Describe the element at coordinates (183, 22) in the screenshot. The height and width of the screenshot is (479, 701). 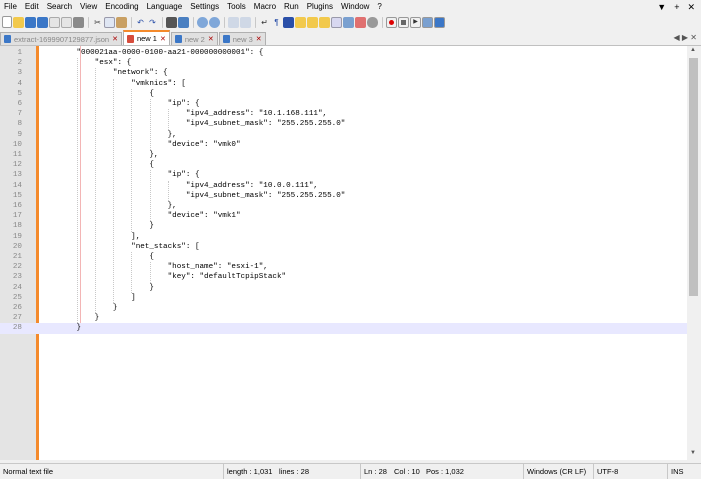
I see `replace-icon` at that location.